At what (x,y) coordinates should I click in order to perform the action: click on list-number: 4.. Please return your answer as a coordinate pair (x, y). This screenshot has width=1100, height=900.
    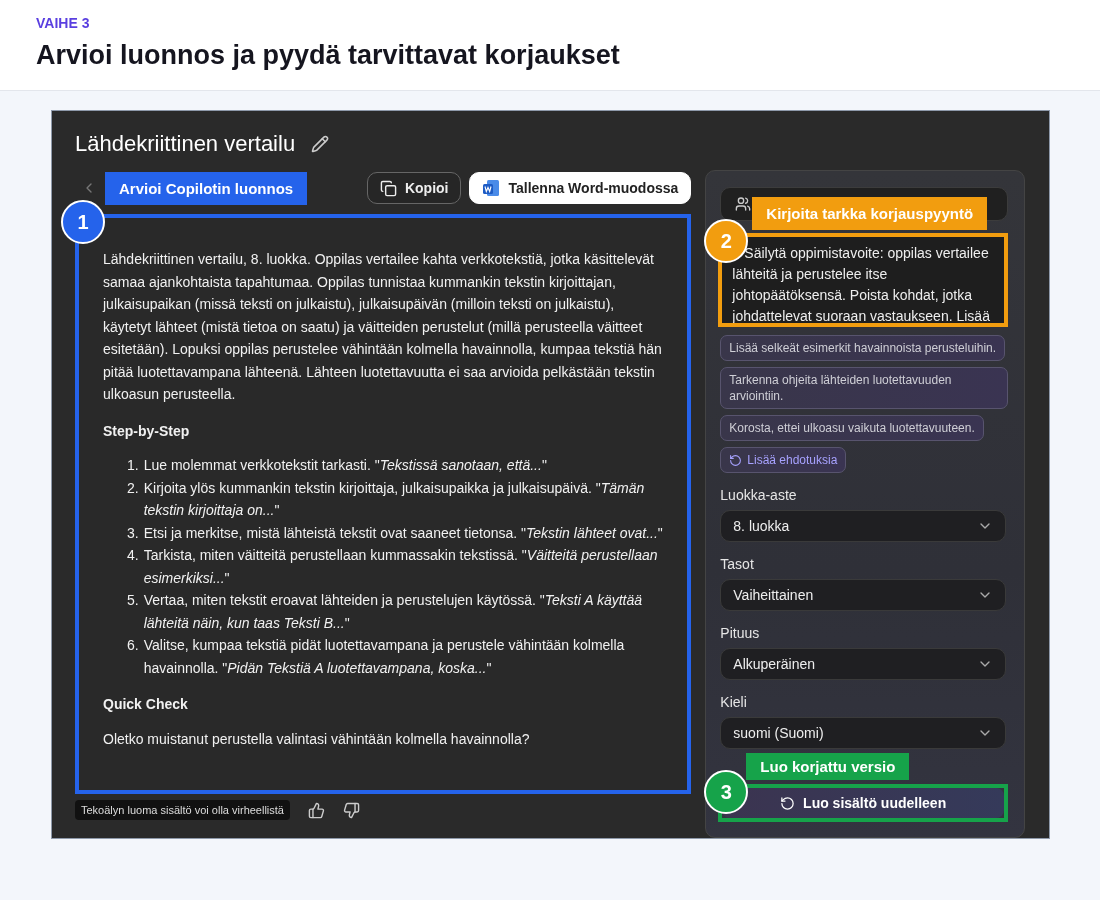
    Looking at the image, I should click on (133, 555).